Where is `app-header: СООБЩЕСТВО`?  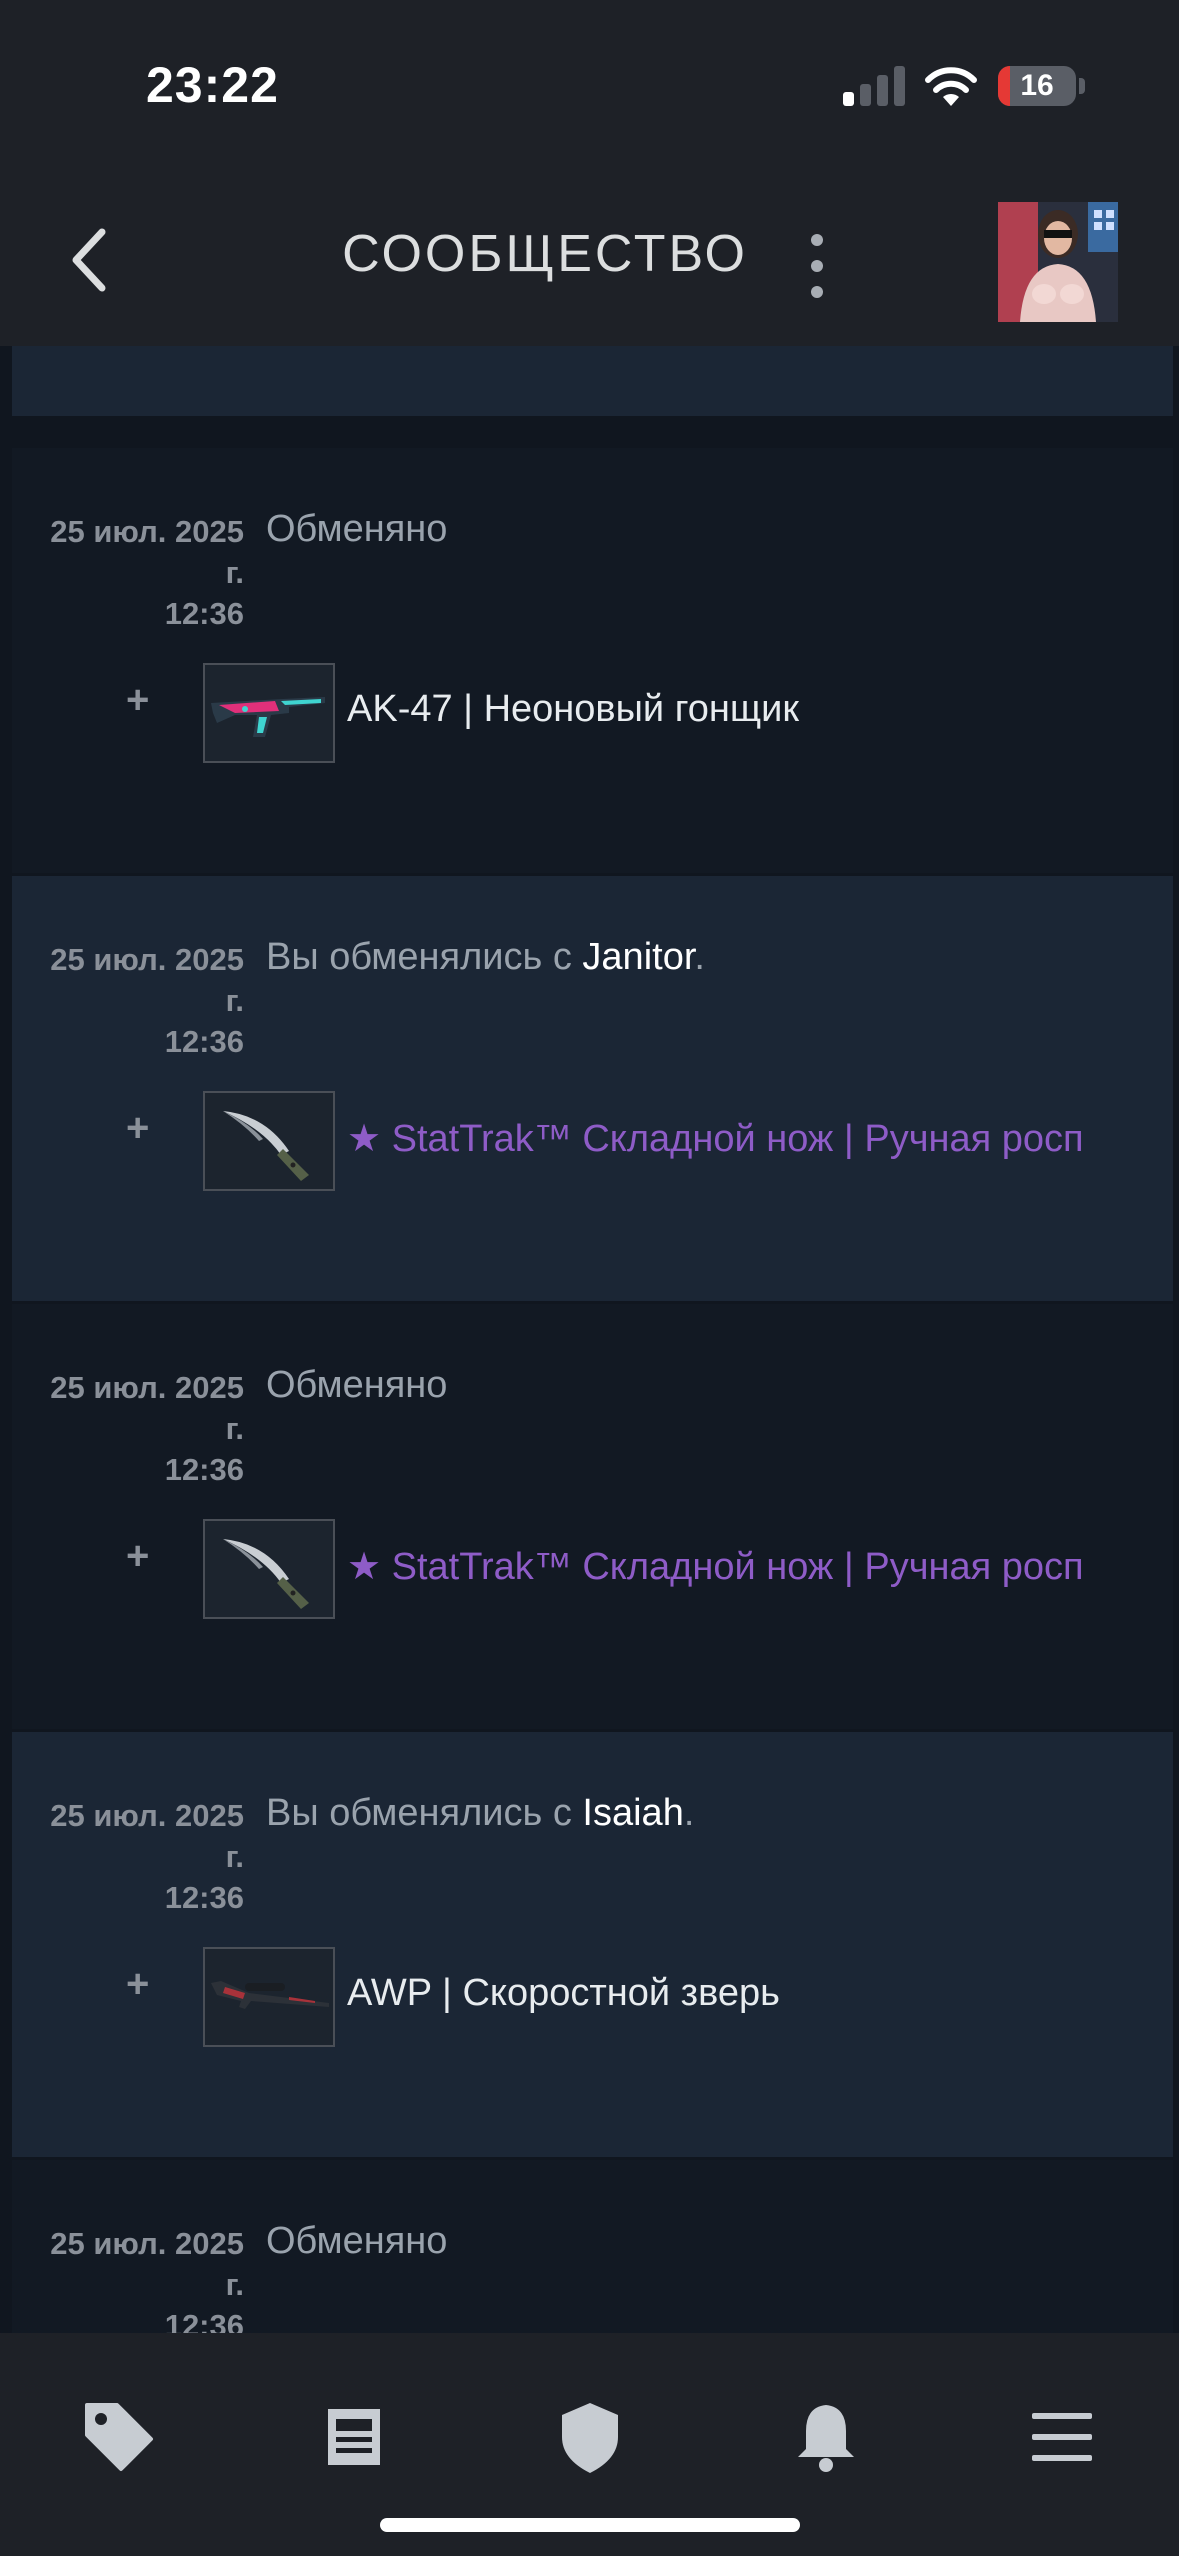 app-header: СООБЩЕСТВО is located at coordinates (589, 258).